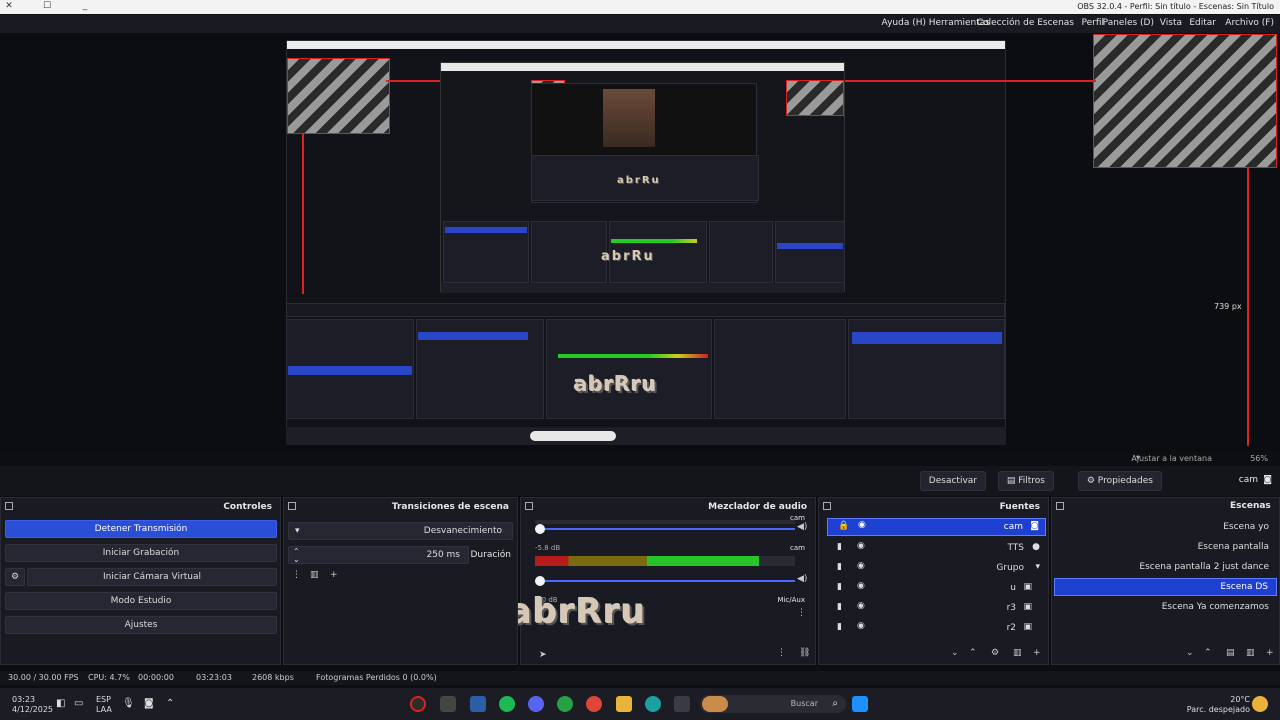 The width and height of the screenshot is (1280, 720). I want to click on menu-edit: Editar, so click(1202, 23).